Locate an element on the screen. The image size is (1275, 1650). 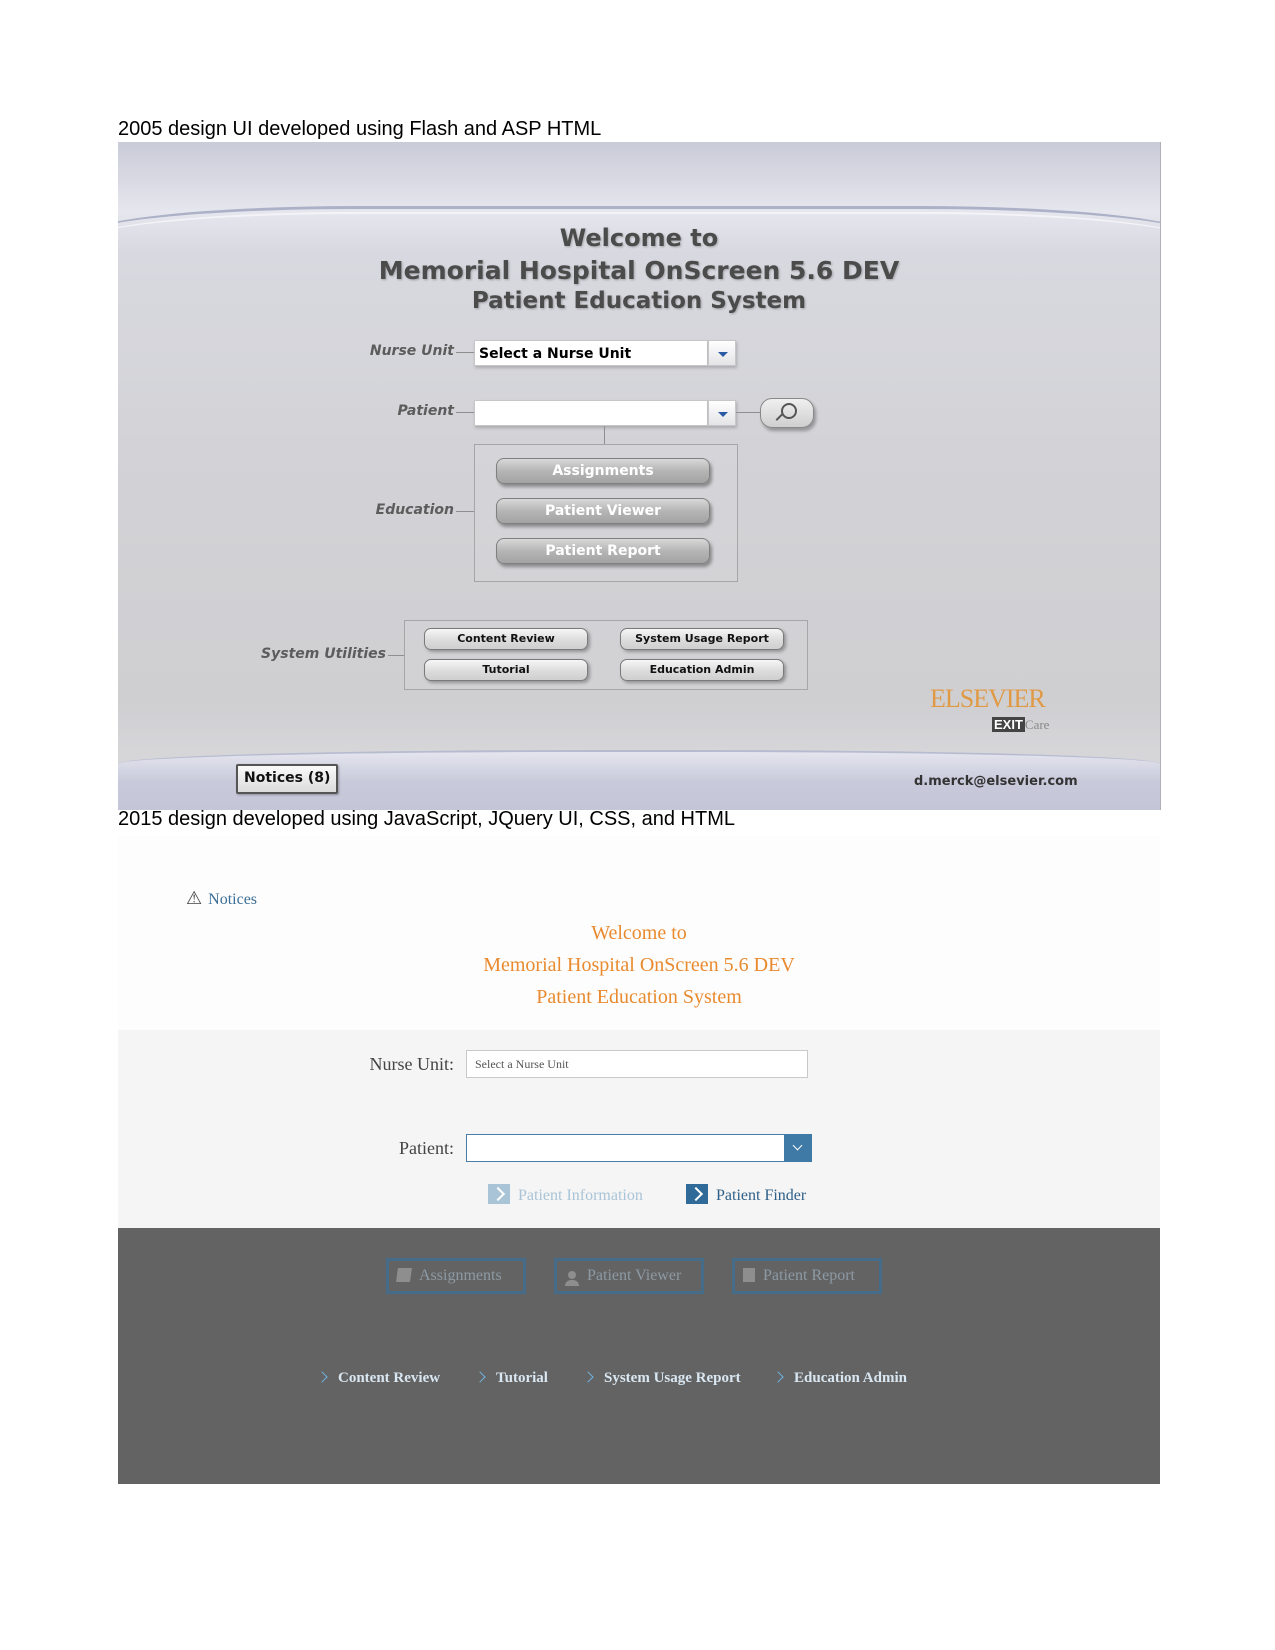
system-utilities-label: System Utilities is located at coordinates (323, 654).